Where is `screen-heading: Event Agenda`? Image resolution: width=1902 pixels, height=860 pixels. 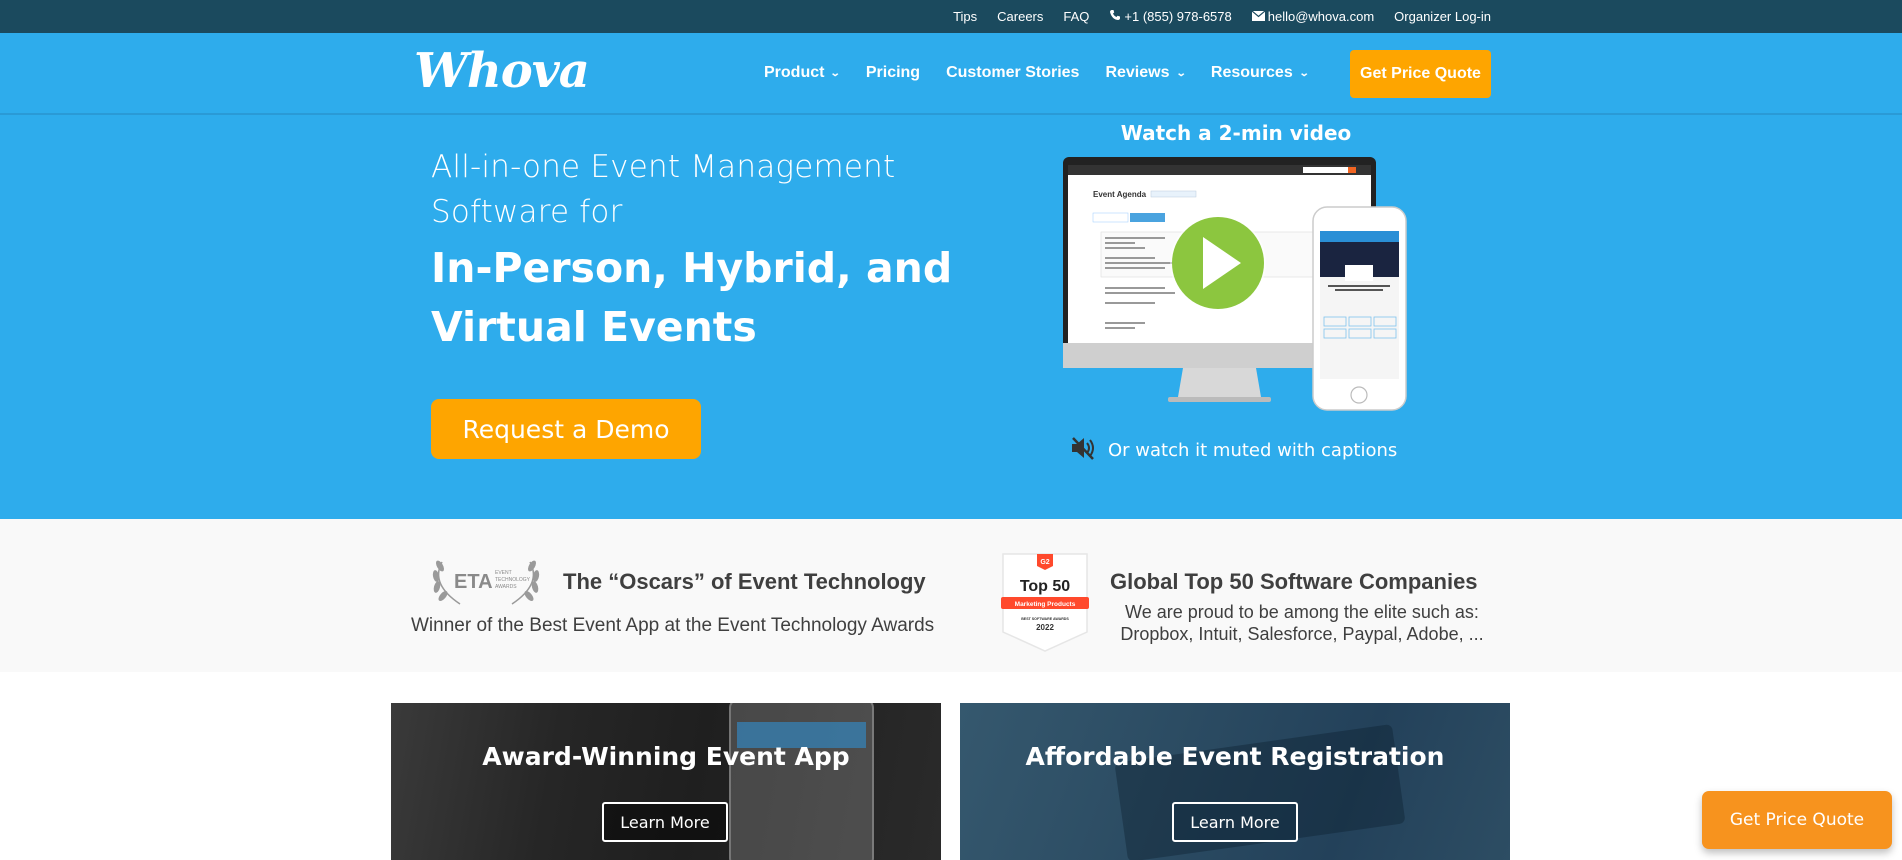
screen-heading: Event Agenda is located at coordinates (1120, 194).